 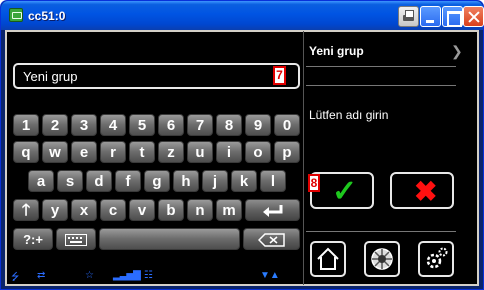 I want to click on keyboard-icon, so click(x=76, y=240).